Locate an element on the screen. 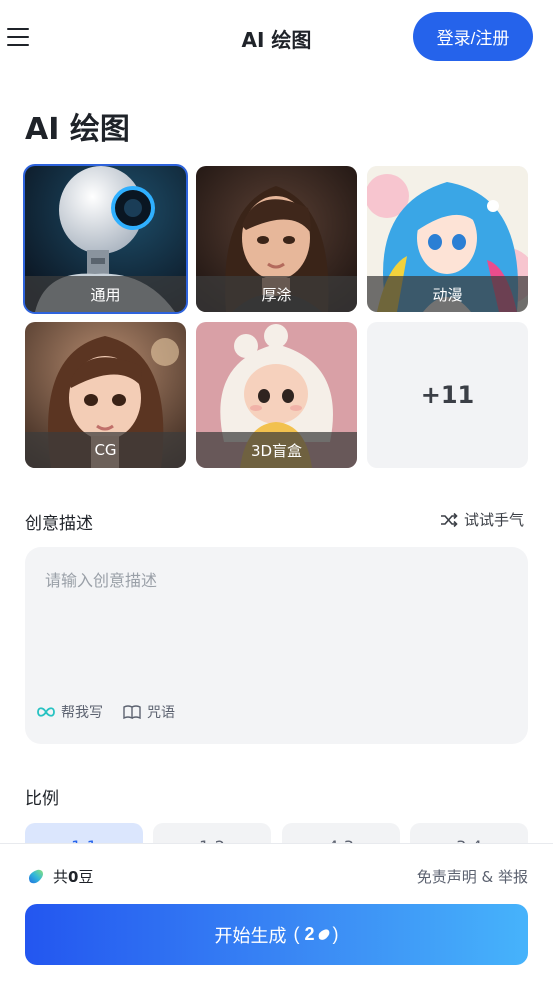 Image resolution: width=553 pixels, height=984 pixels. book-icon is located at coordinates (132, 712).